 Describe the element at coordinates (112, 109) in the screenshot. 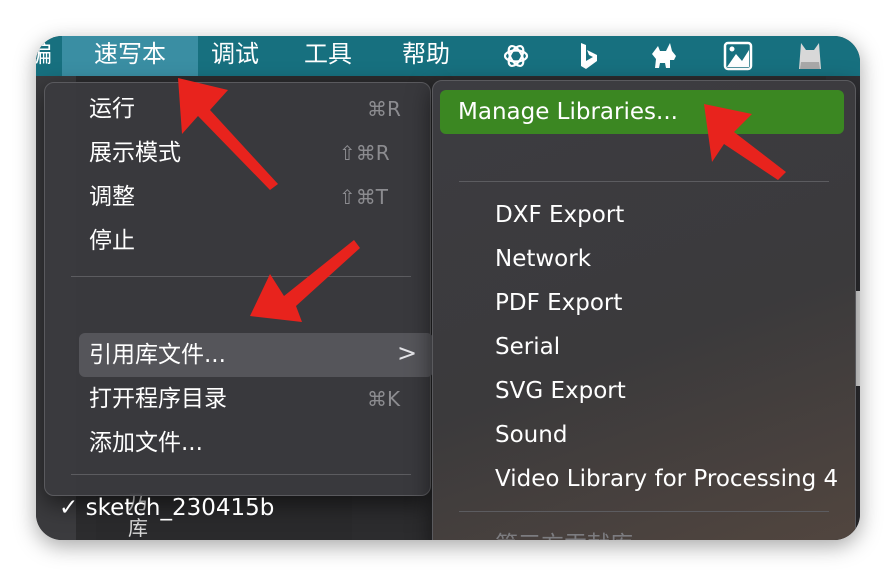

I see `menu-item-run: 运行` at that location.